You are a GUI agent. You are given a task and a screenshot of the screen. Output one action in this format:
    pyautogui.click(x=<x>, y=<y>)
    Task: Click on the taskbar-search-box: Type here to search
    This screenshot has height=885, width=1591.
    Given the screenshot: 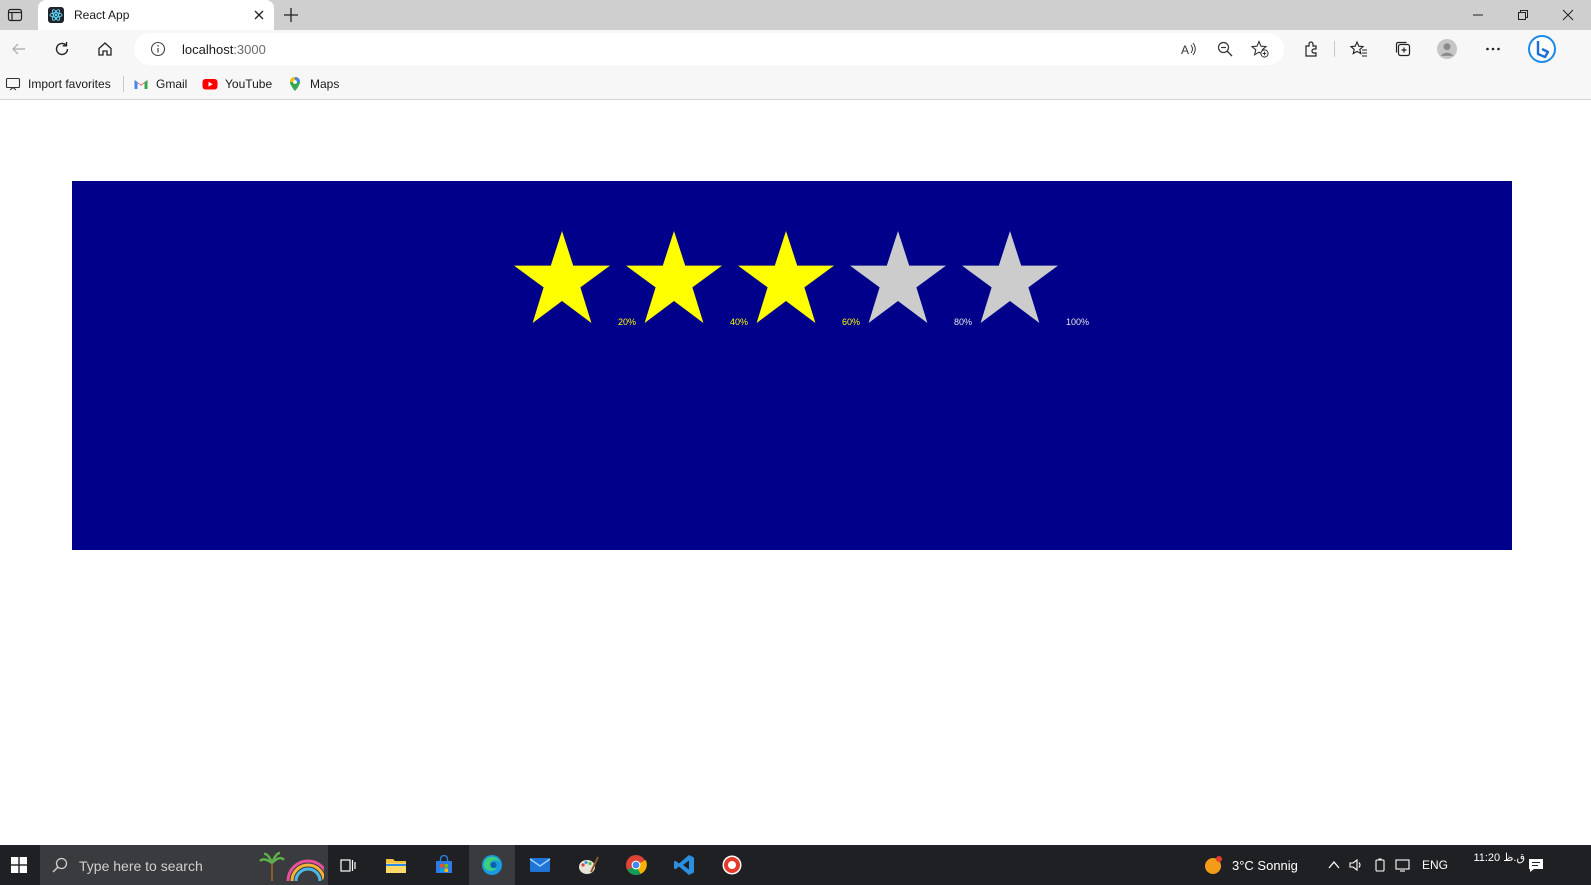 What is the action you would take?
    pyautogui.click(x=184, y=865)
    